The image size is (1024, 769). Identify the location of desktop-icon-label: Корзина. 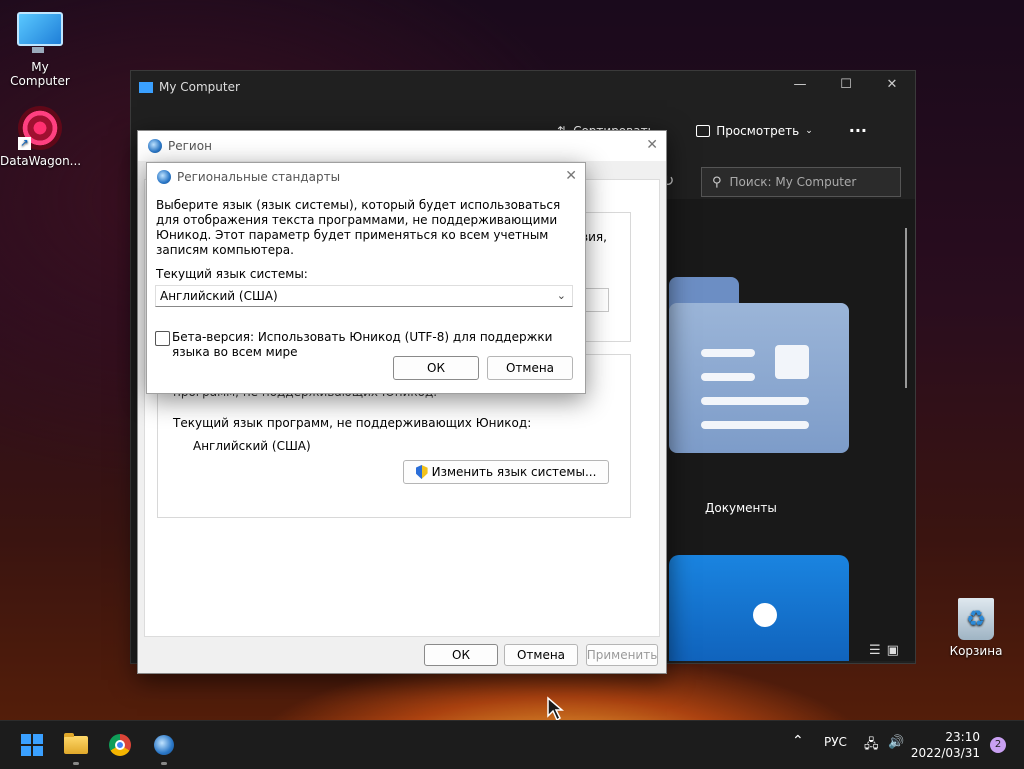
(976, 651).